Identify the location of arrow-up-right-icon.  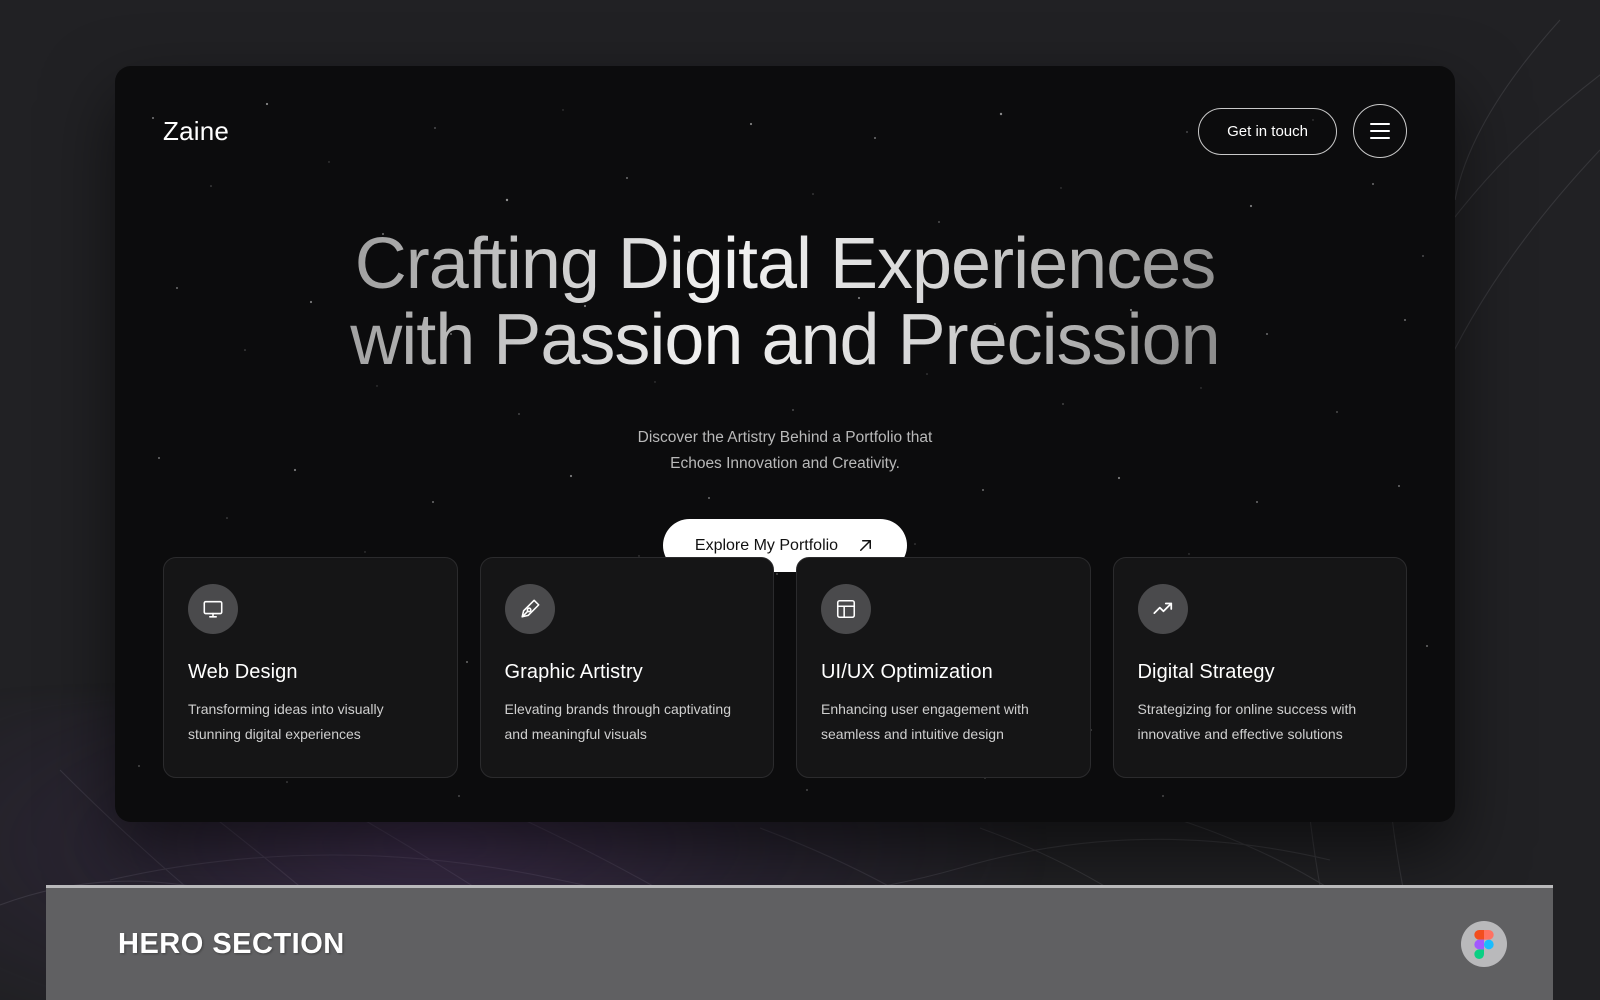
(865, 545).